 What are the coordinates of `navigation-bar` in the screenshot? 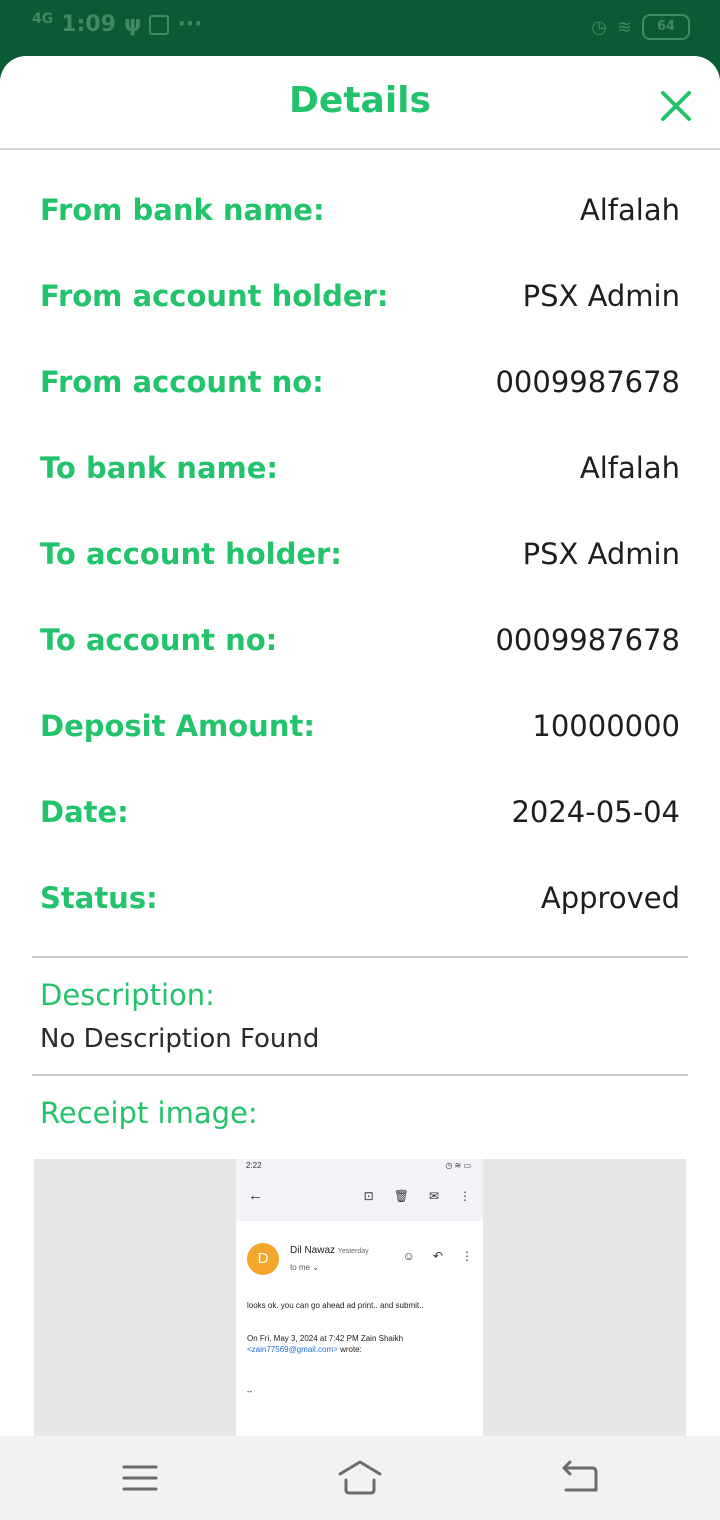 It's located at (360, 1478).